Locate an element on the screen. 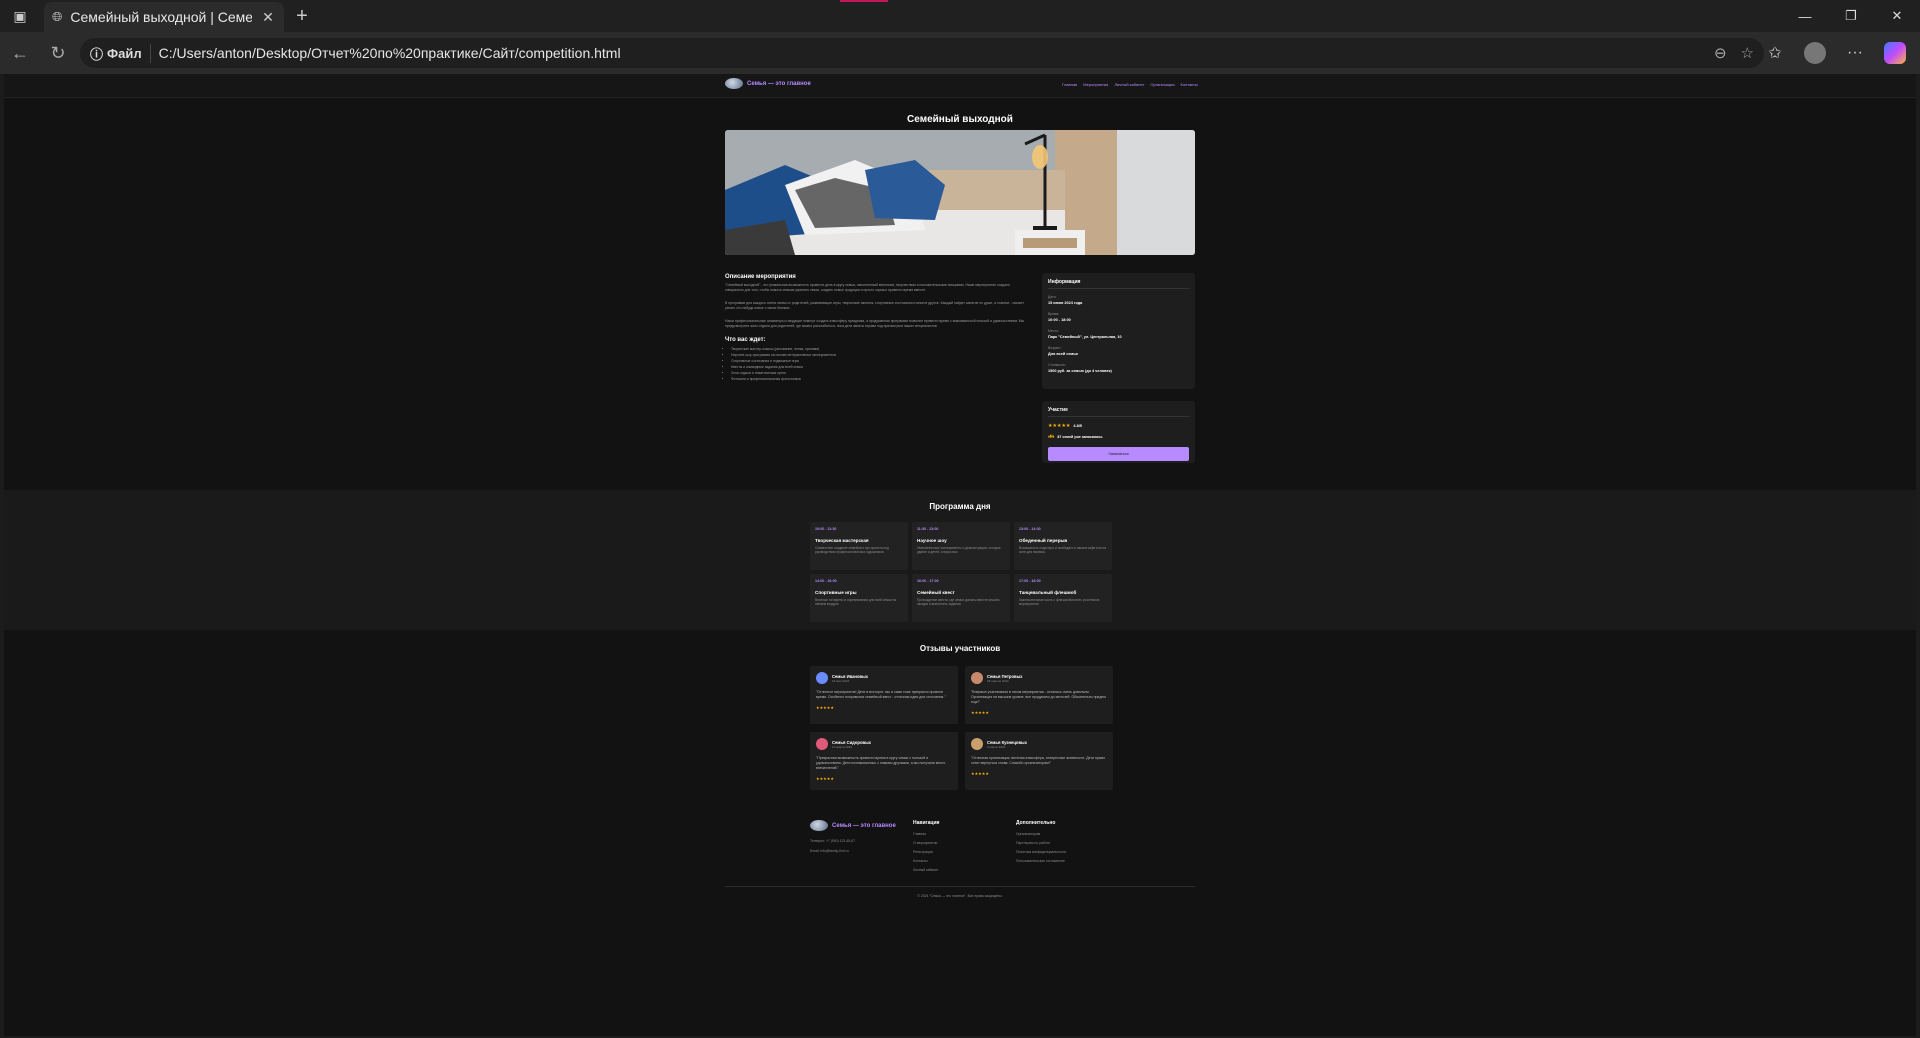 The image size is (1920, 1038). program-name: Научное шоу is located at coordinates (932, 540).